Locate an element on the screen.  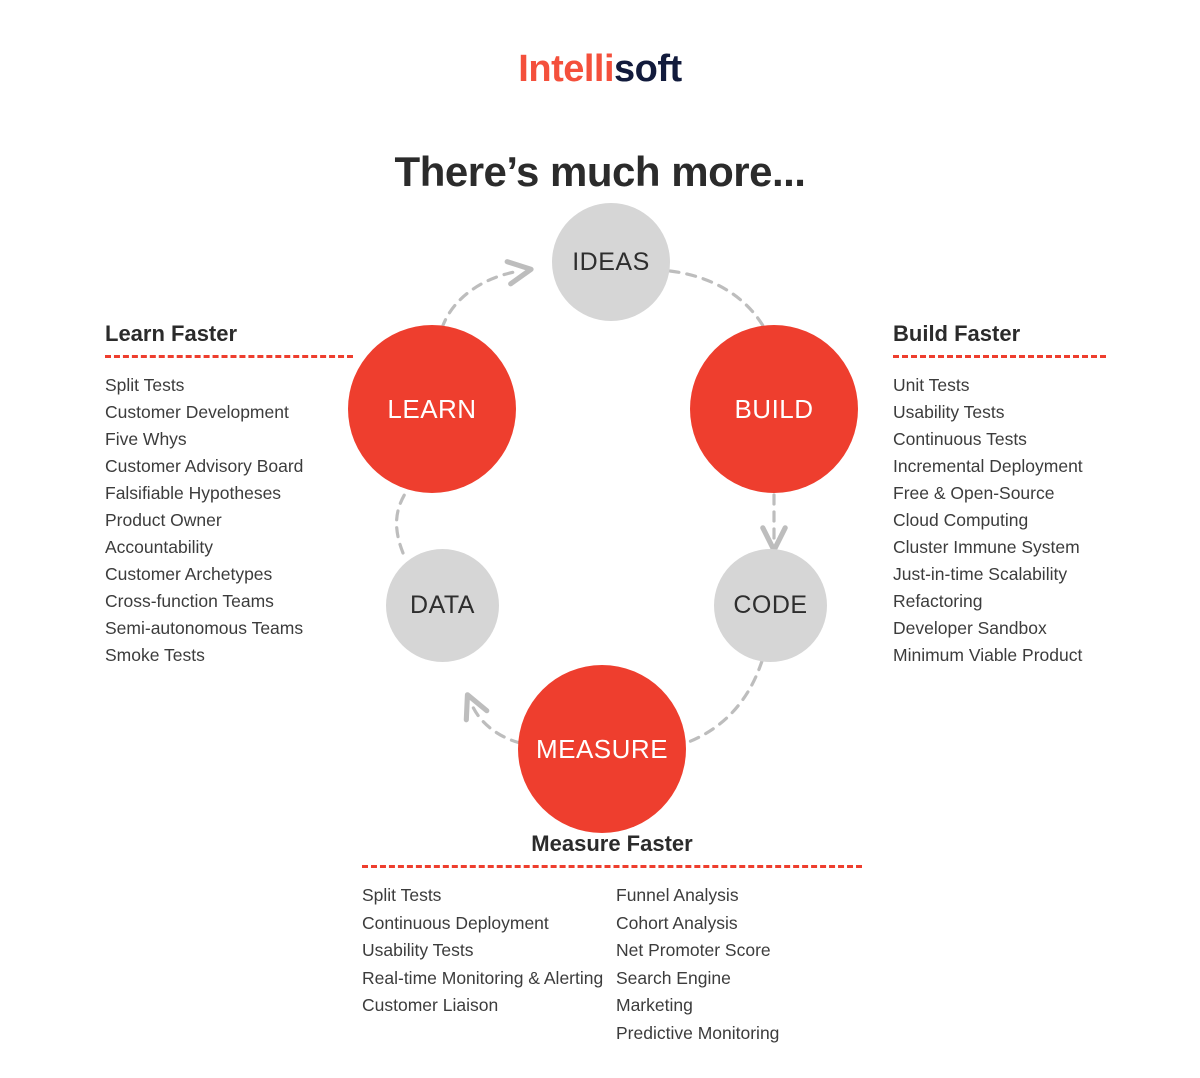
node-code: CODE is located at coordinates (770, 605).